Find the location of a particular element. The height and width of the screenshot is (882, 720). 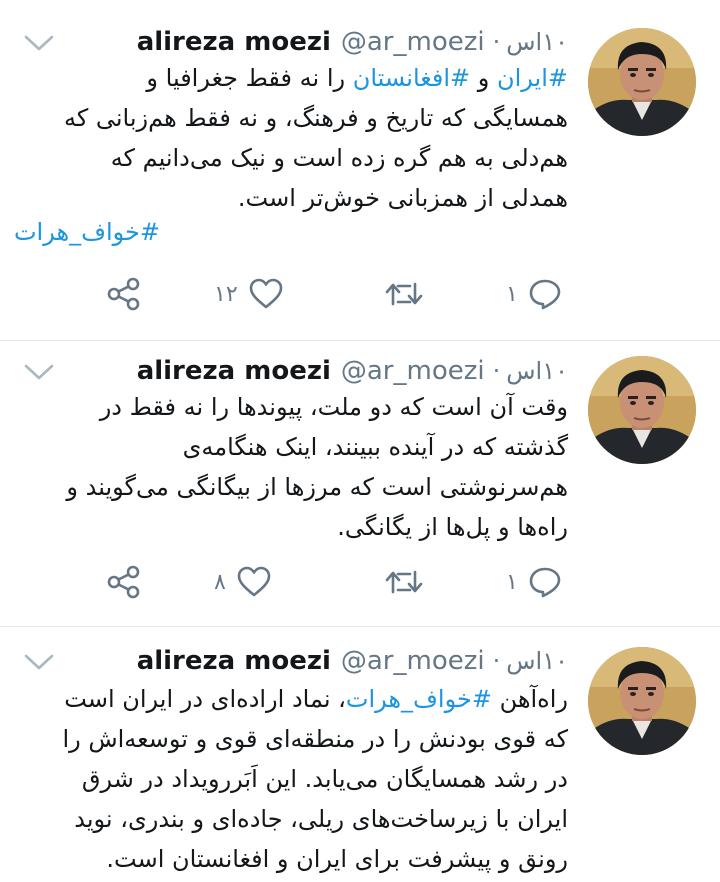

tweet-text-line: راه‌ها و پل‌ها از یگانگی. is located at coordinates (290, 527).